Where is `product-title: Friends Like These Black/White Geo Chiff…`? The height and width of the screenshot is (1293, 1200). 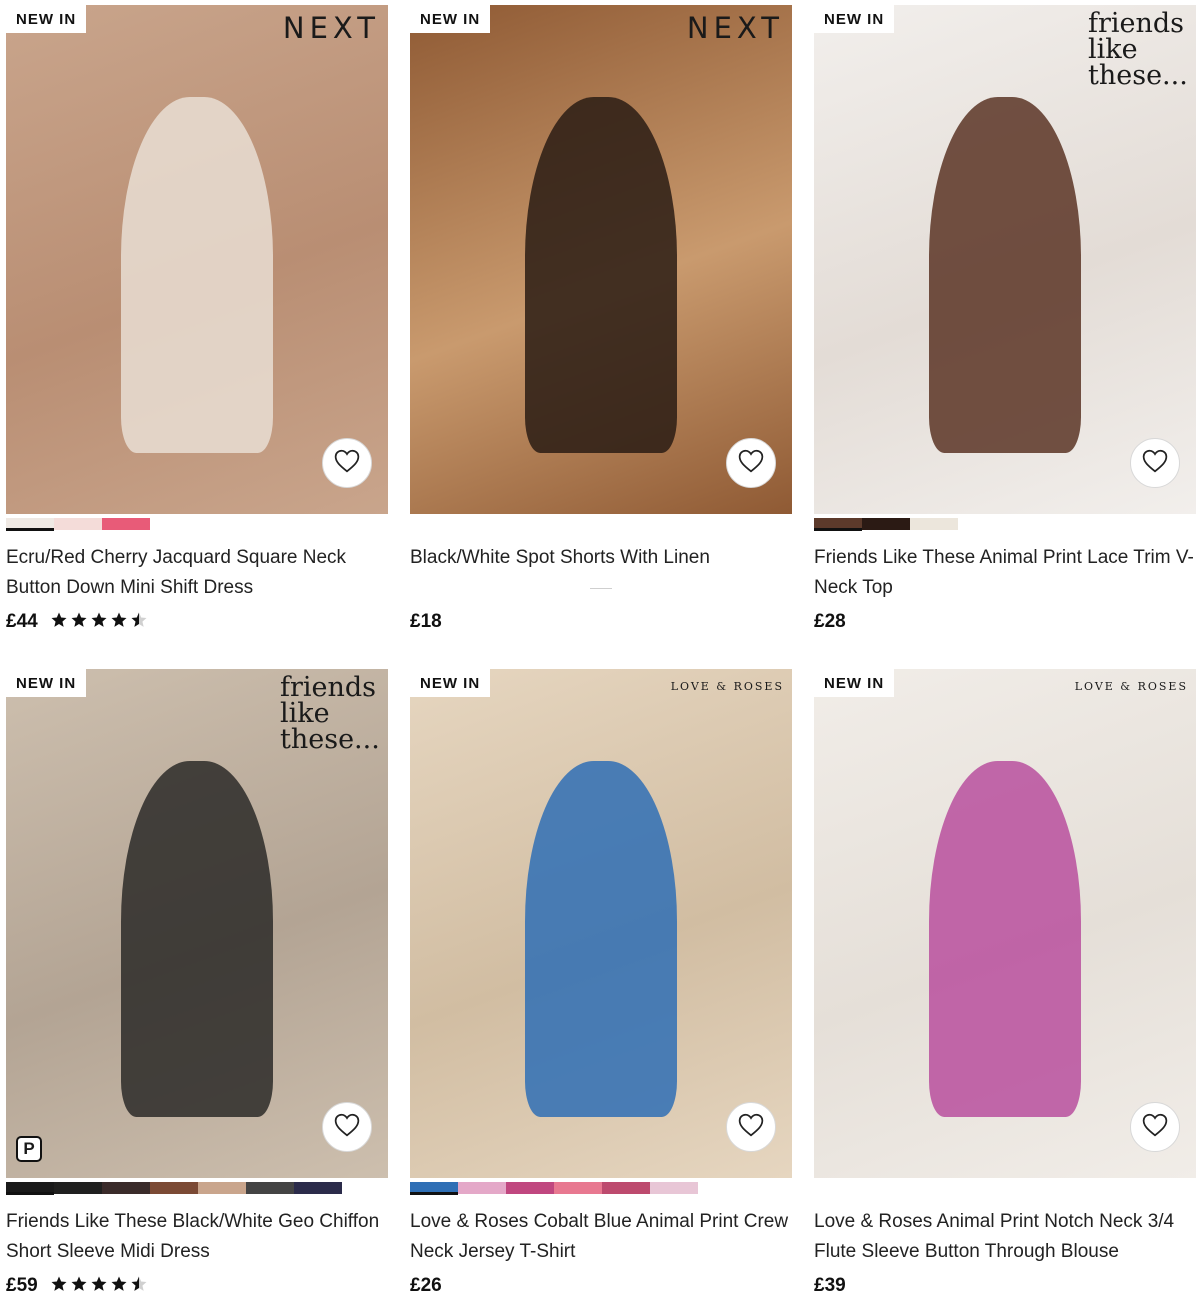
product-title: Friends Like These Black/White Geo Chiff… is located at coordinates (197, 1237).